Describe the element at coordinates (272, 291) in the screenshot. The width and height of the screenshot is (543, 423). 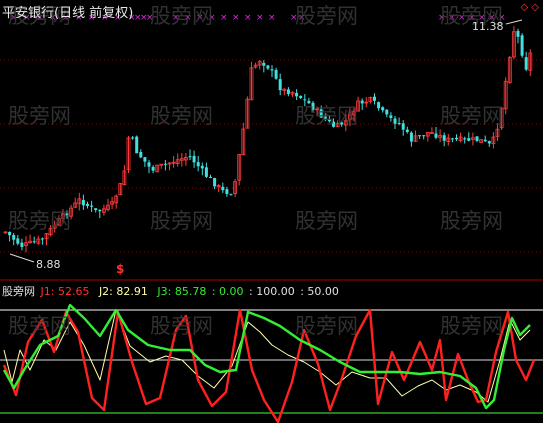
I see `line-100-value: : 100.00` at that location.